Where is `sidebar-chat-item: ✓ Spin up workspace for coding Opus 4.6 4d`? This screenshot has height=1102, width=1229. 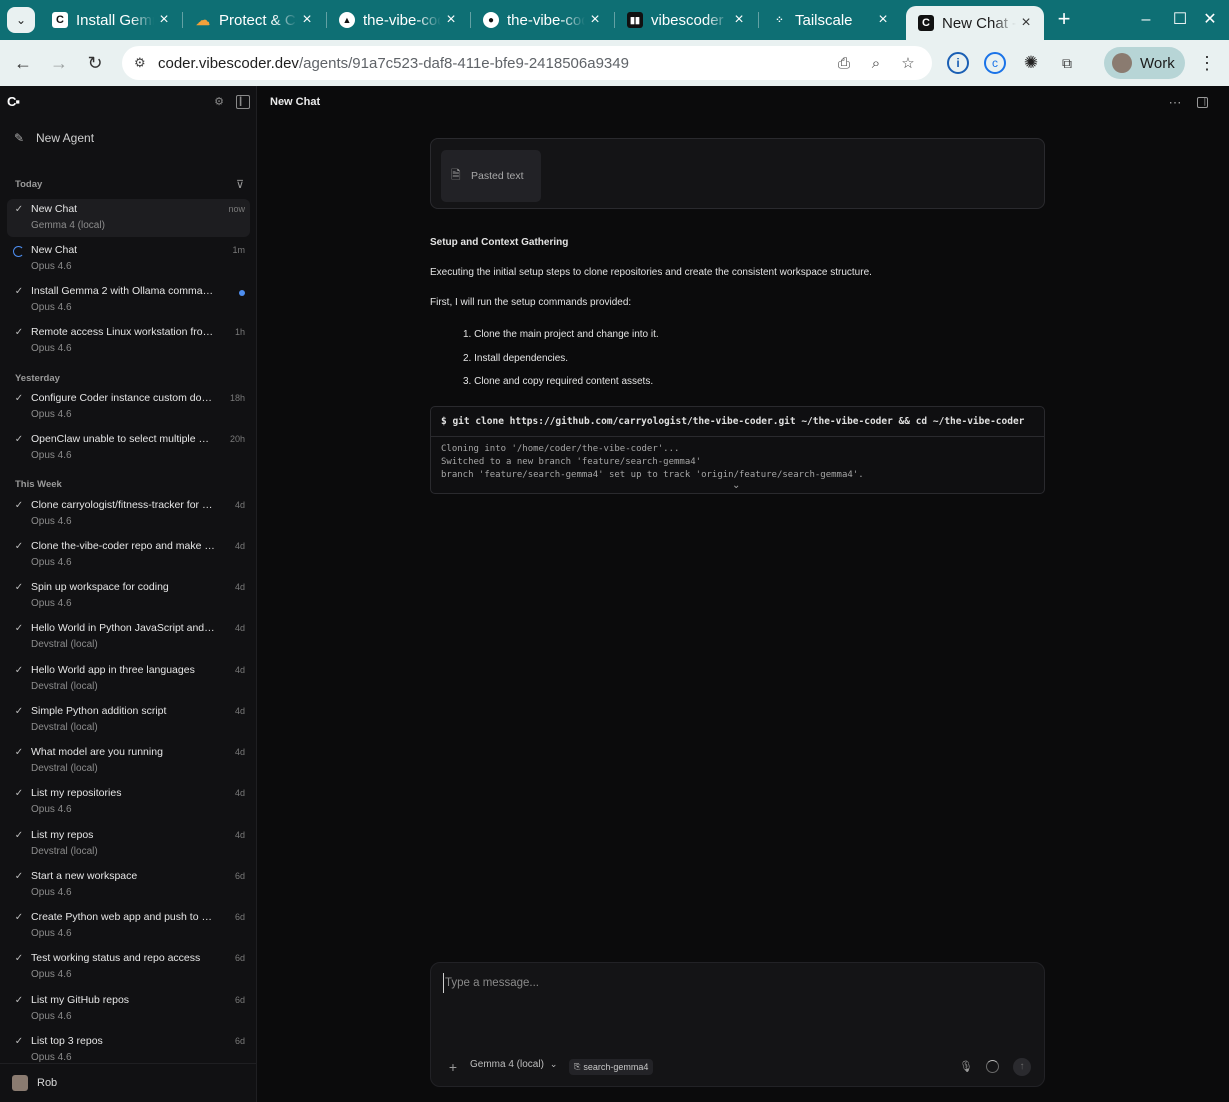
sidebar-chat-item: ✓ Spin up workspace for coding Opus 4.6 4d is located at coordinates (128, 596).